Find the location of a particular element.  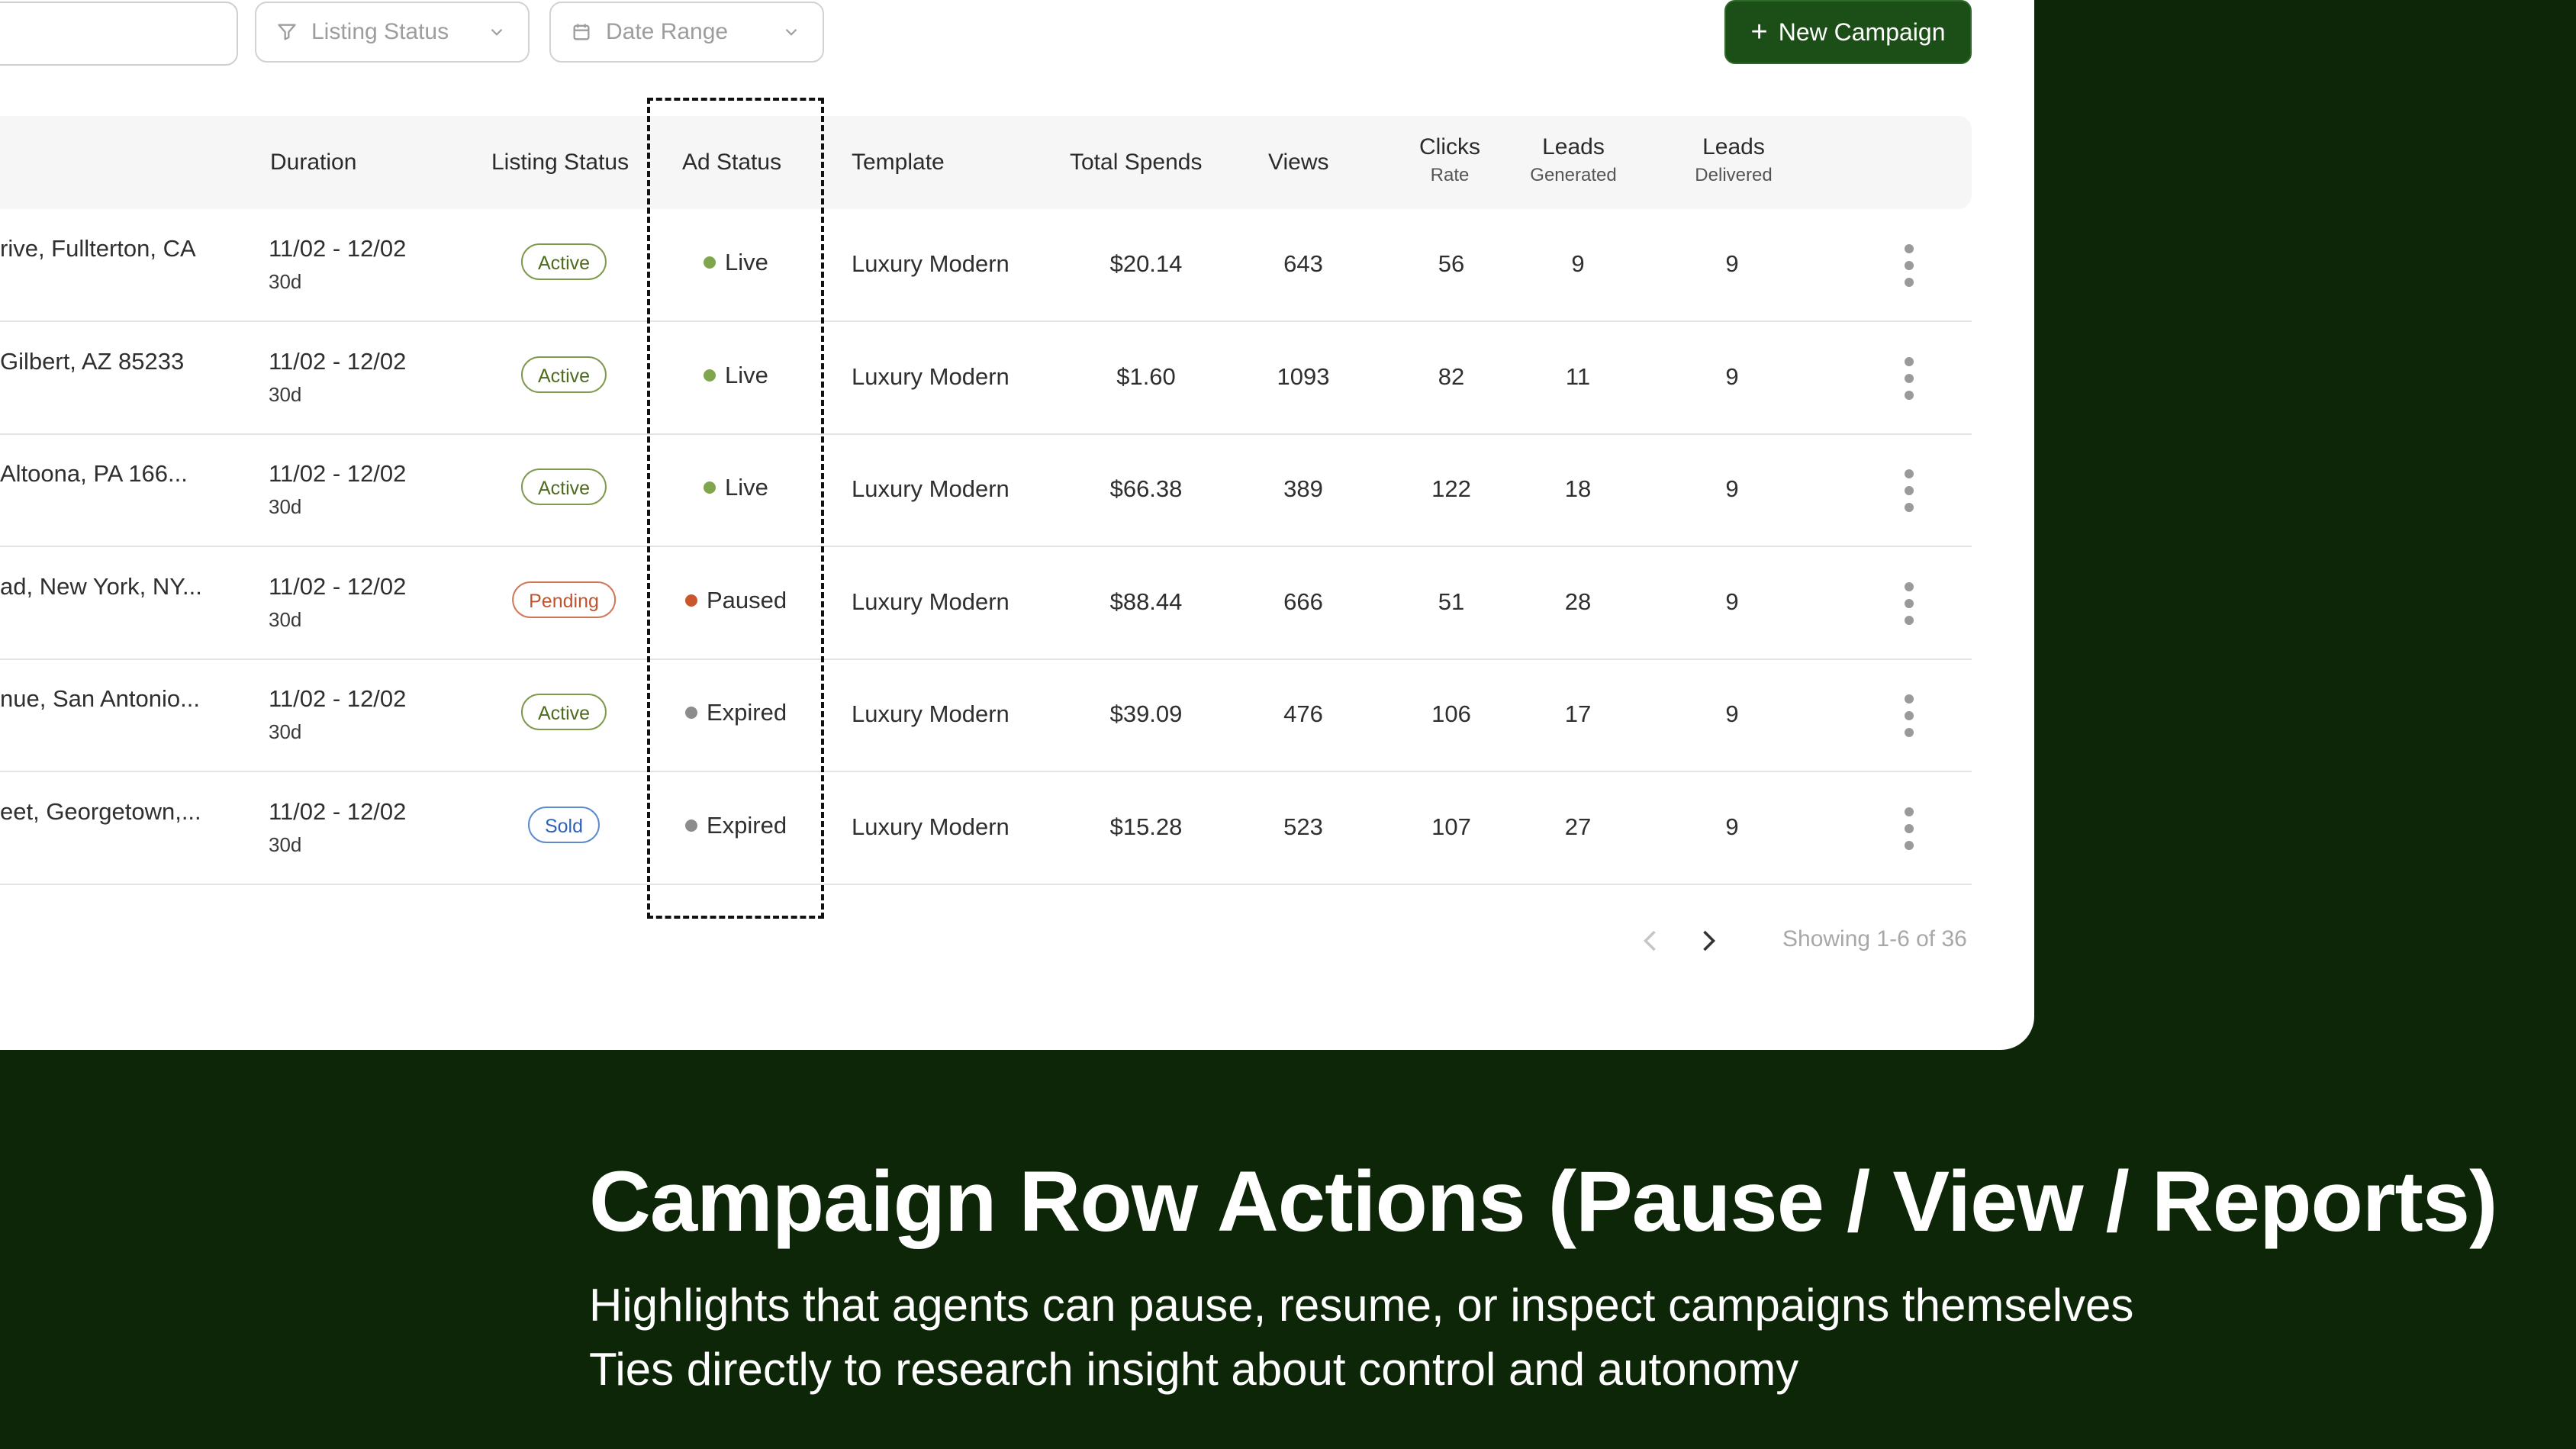

row-leads-generated: 9 is located at coordinates (1578, 263).